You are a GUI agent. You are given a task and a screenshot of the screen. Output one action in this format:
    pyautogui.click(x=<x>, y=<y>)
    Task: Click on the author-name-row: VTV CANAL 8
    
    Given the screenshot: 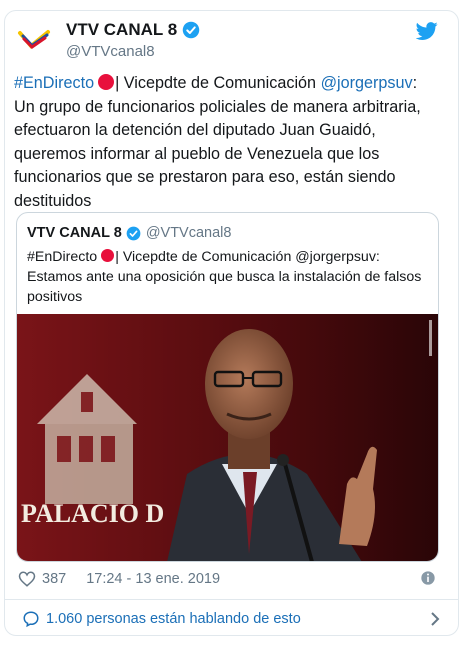 What is the action you would take?
    pyautogui.click(x=133, y=30)
    